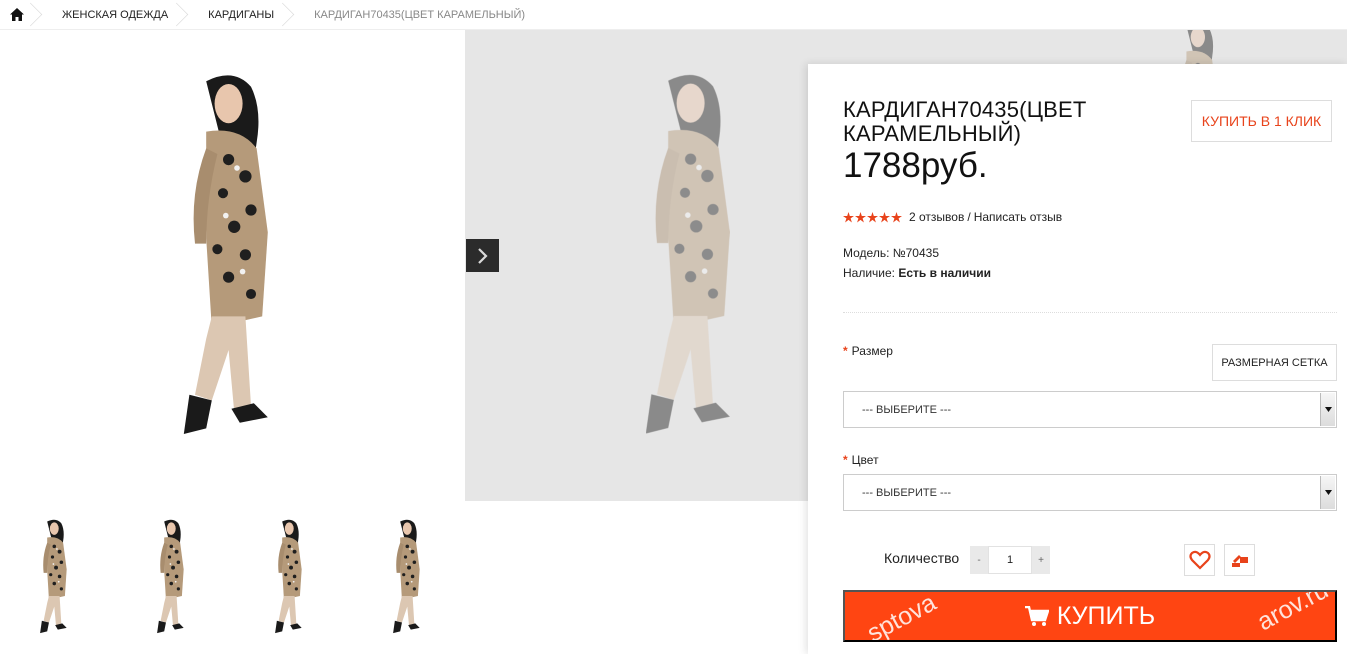 The width and height of the screenshot is (1347, 654). I want to click on breadcrumb-current: КАРДИГАН70435(ЦВЕТ КАРАМЕЛЬНЫЙ), so click(420, 14).